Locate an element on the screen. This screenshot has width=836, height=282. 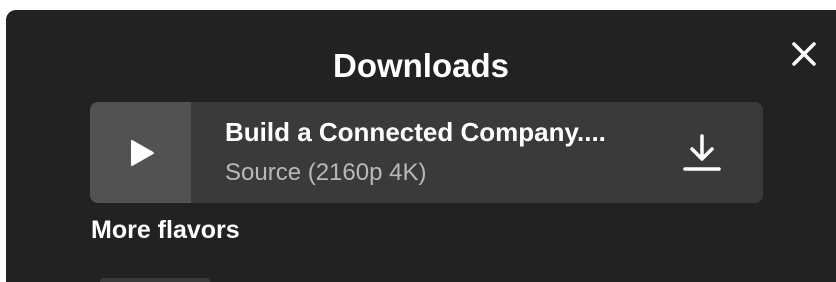
play-icon is located at coordinates (142, 153).